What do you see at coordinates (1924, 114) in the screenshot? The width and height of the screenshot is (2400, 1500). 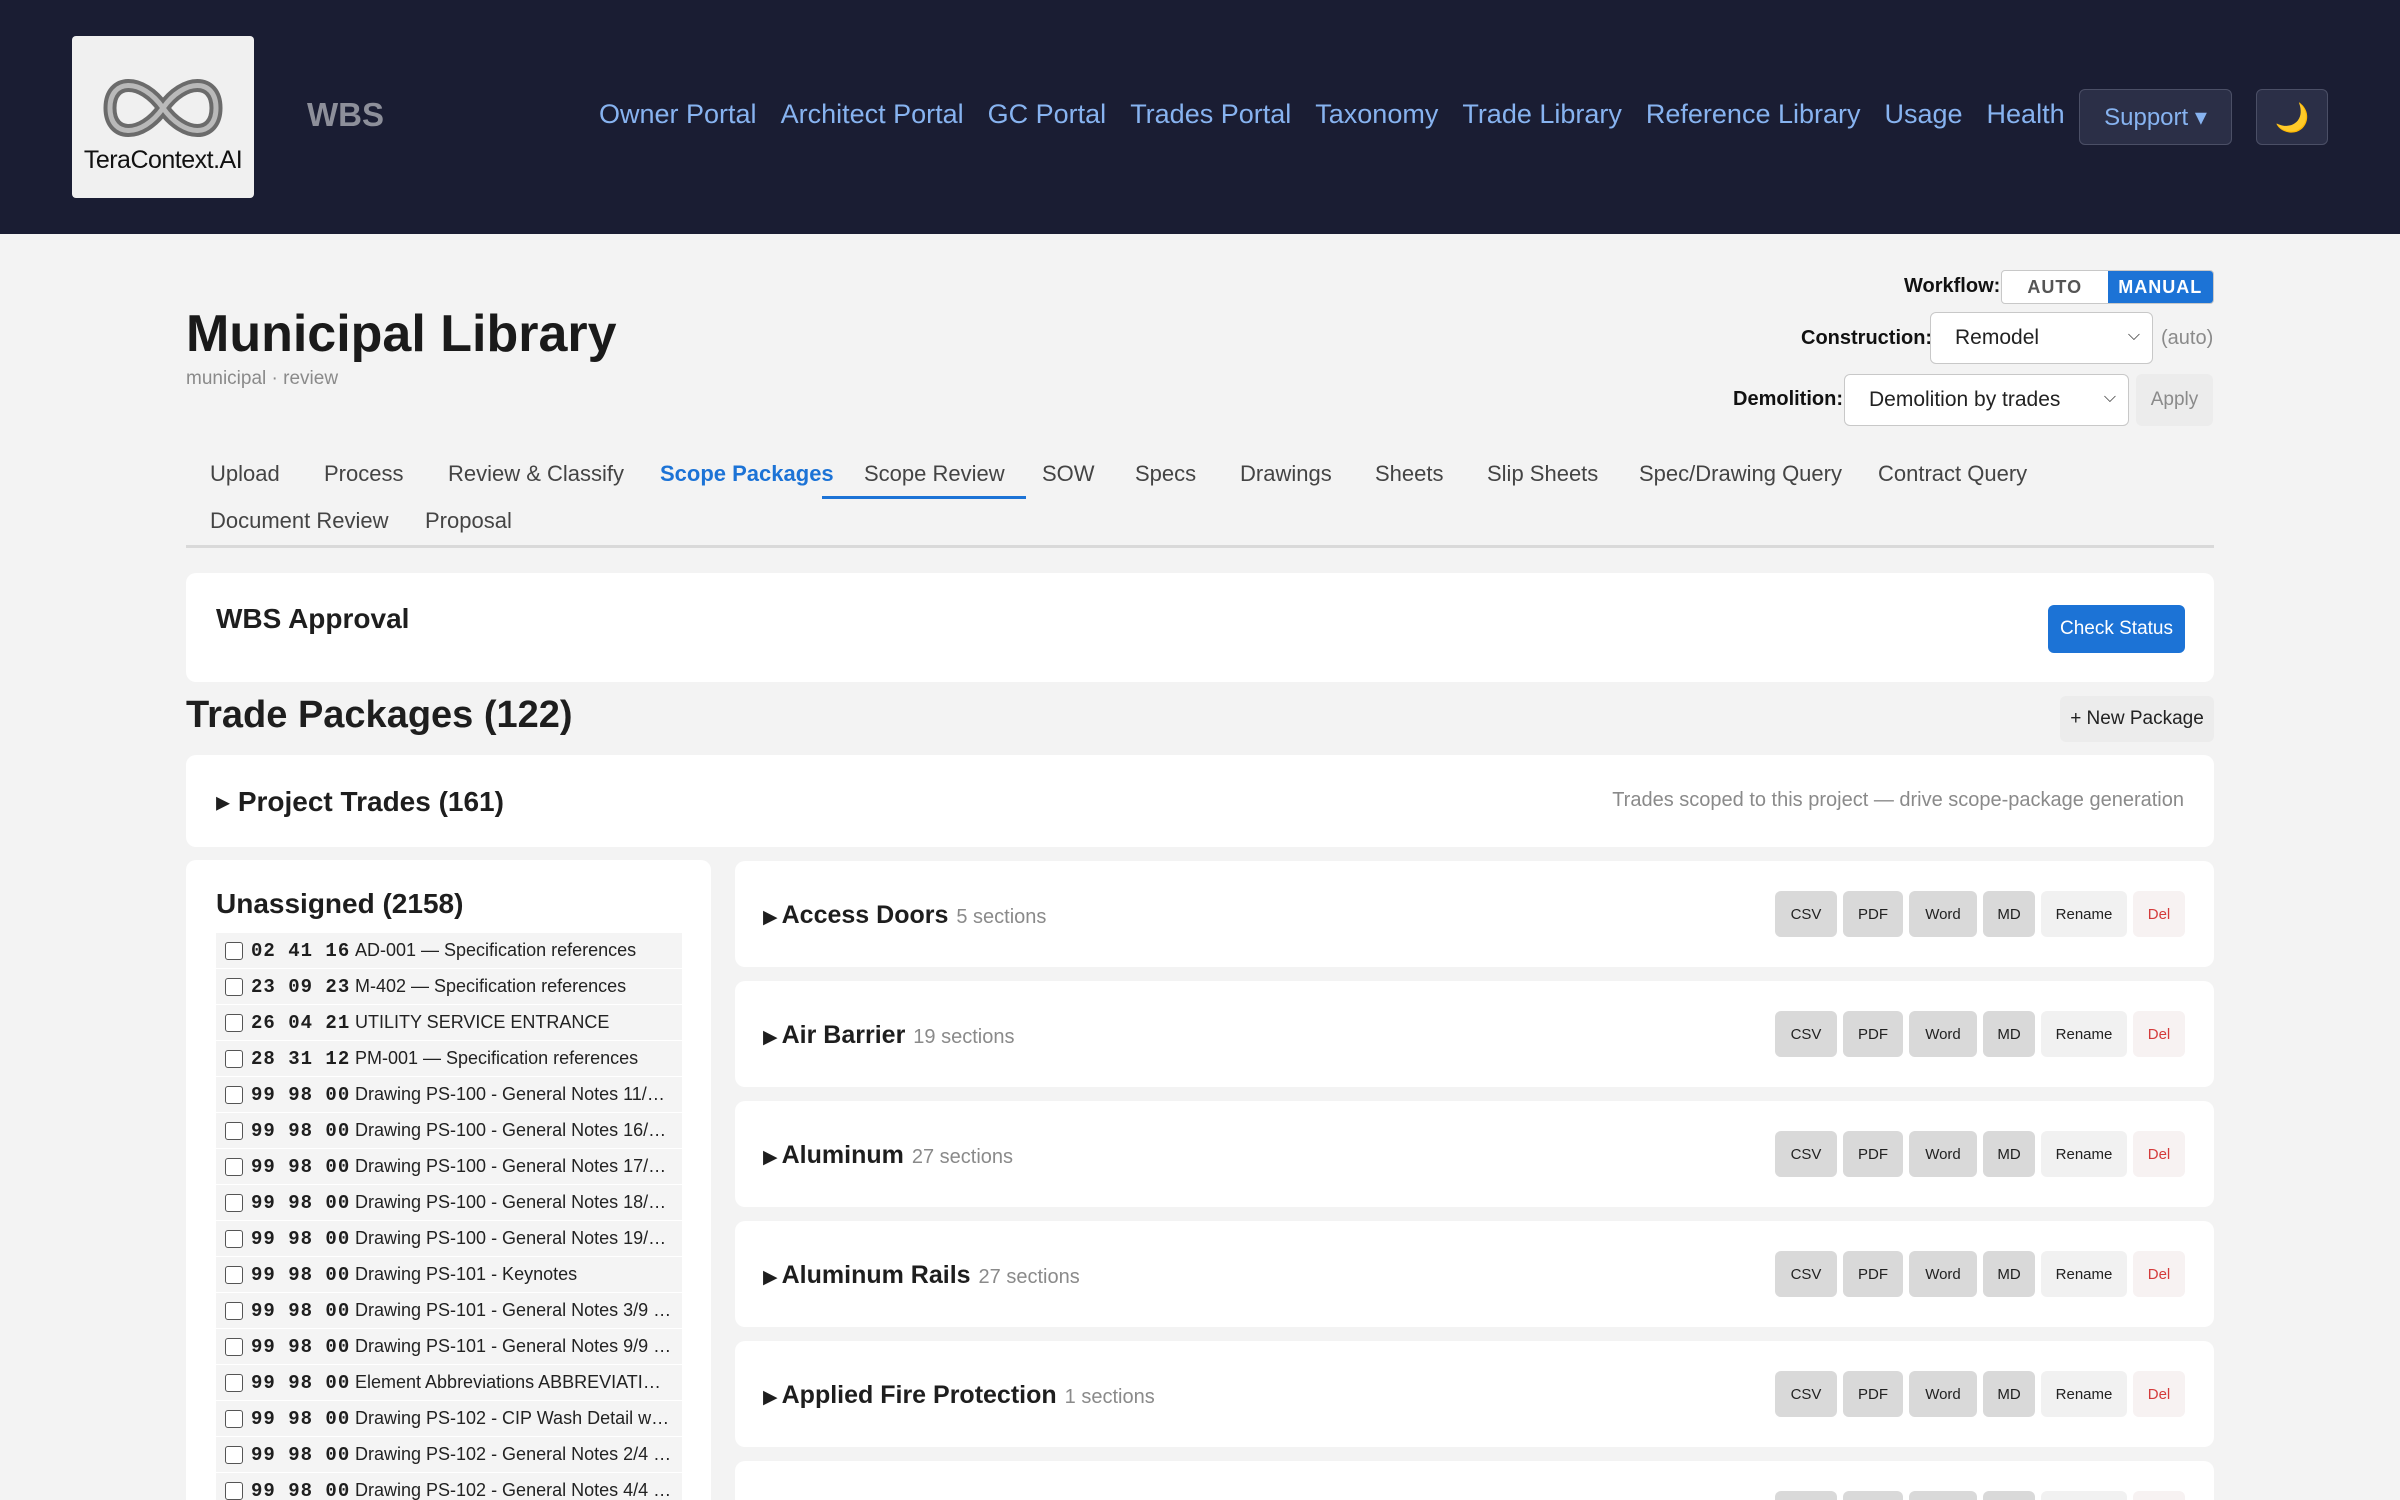 I see `nav-usage: Usage` at bounding box center [1924, 114].